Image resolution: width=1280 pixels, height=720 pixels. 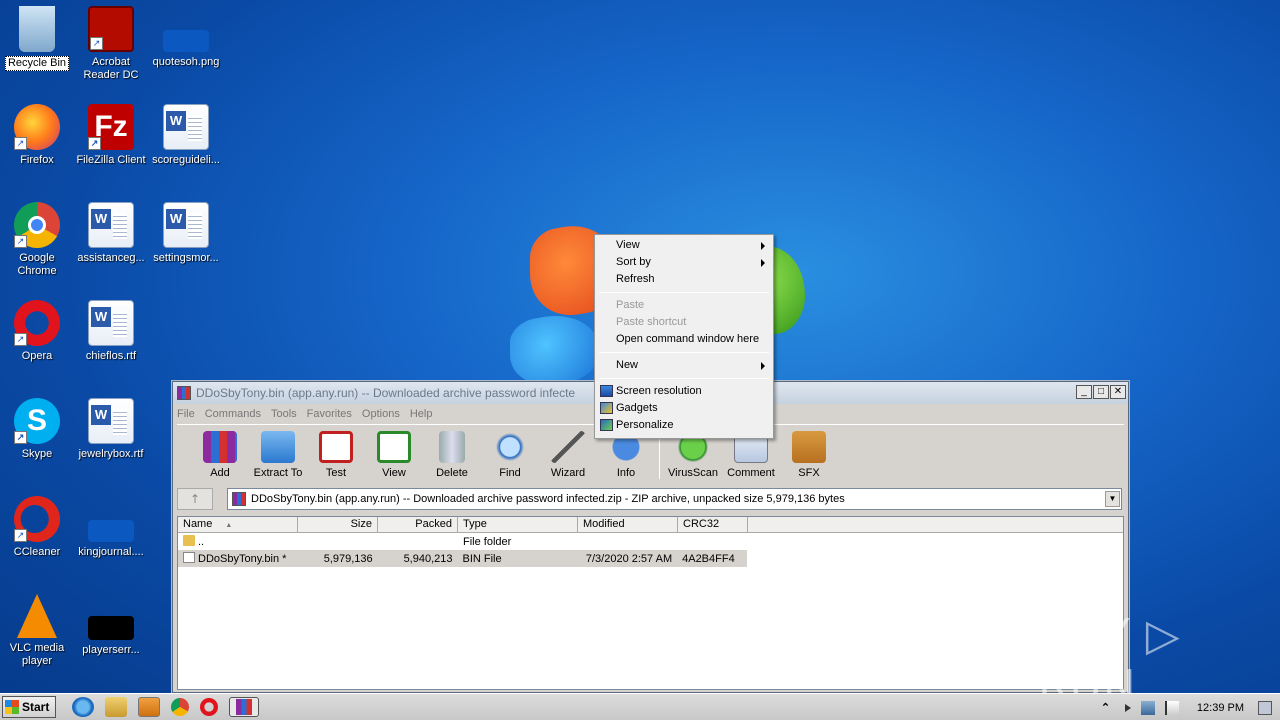 What do you see at coordinates (606, 408) in the screenshot?
I see `gadgets-icon` at bounding box center [606, 408].